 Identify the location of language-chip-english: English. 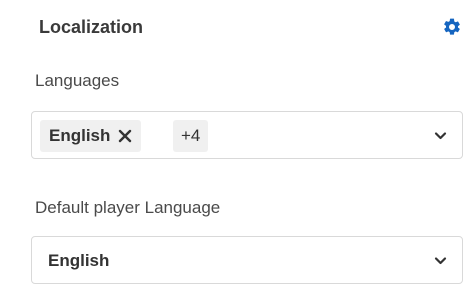
(91, 136).